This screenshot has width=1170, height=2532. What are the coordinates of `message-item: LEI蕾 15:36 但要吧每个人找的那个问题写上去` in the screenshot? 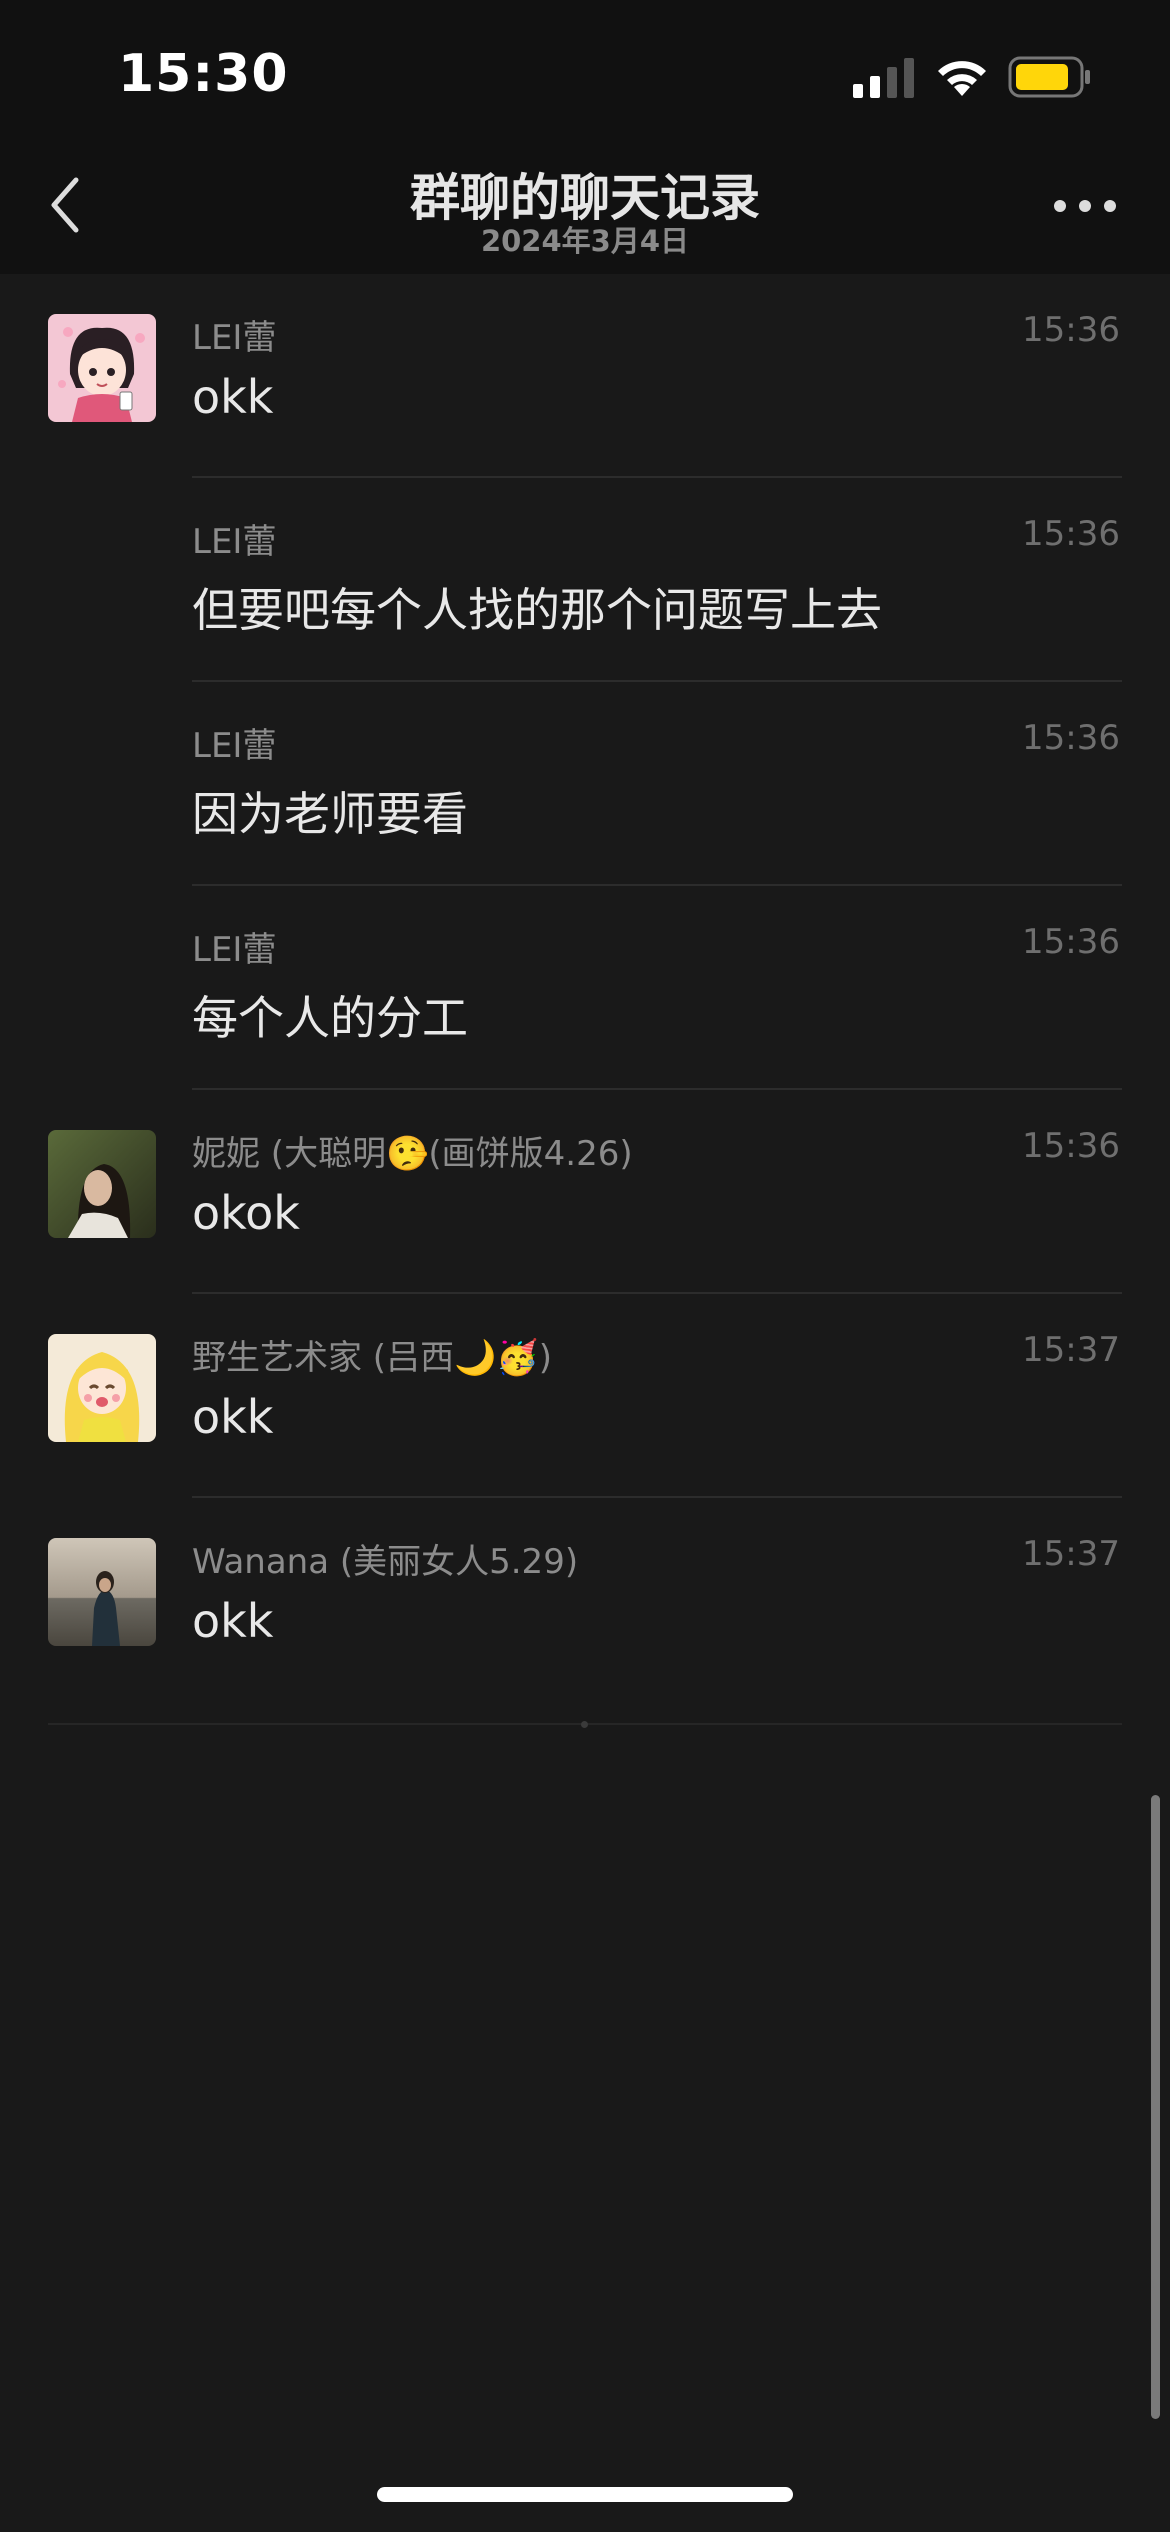 It's located at (585, 580).